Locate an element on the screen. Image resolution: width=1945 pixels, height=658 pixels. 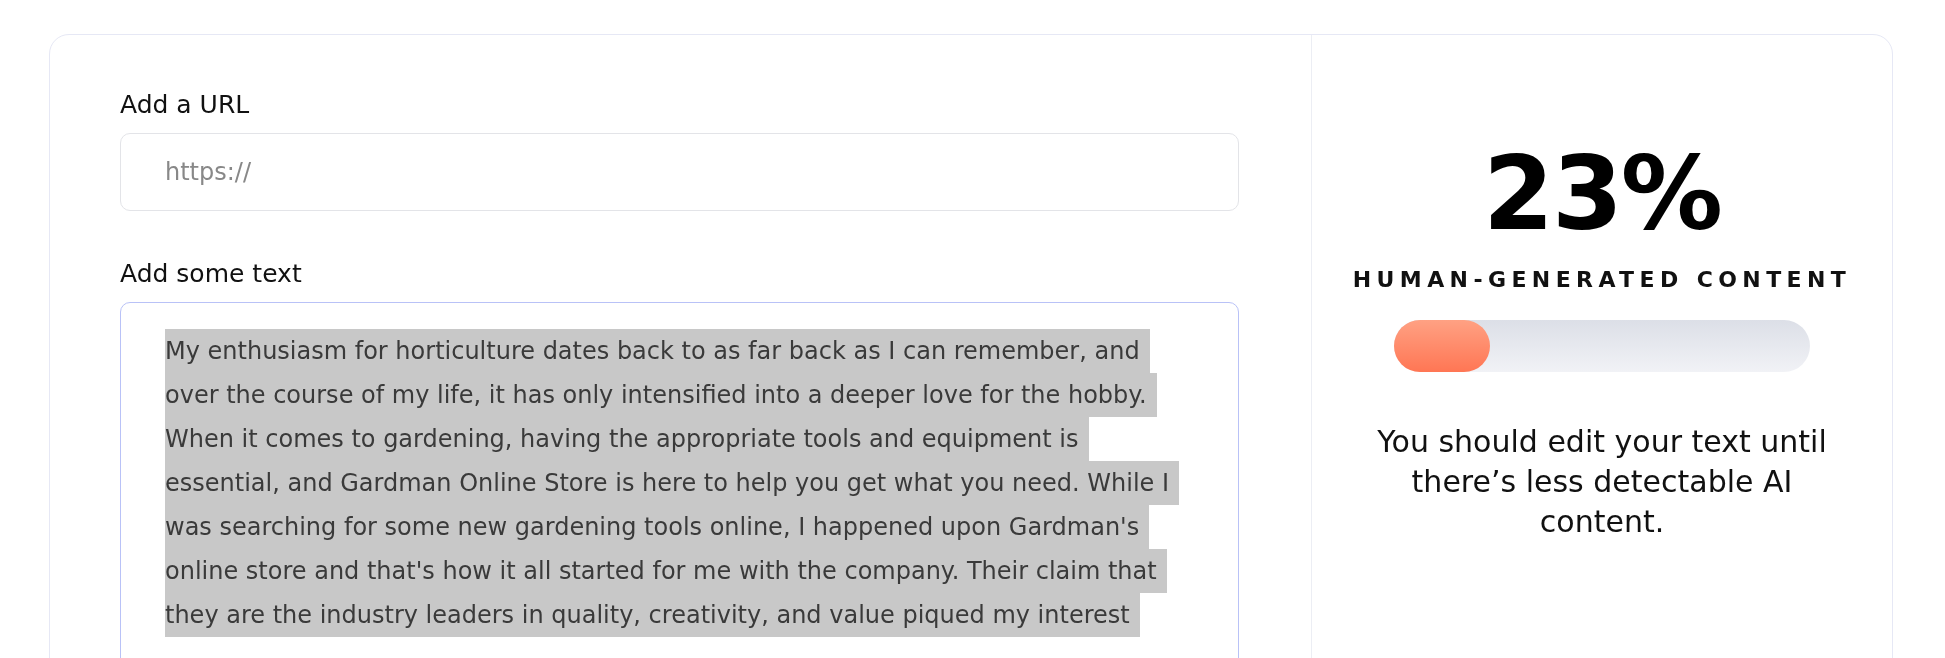
score-percentage: 23% is located at coordinates (1602, 194).